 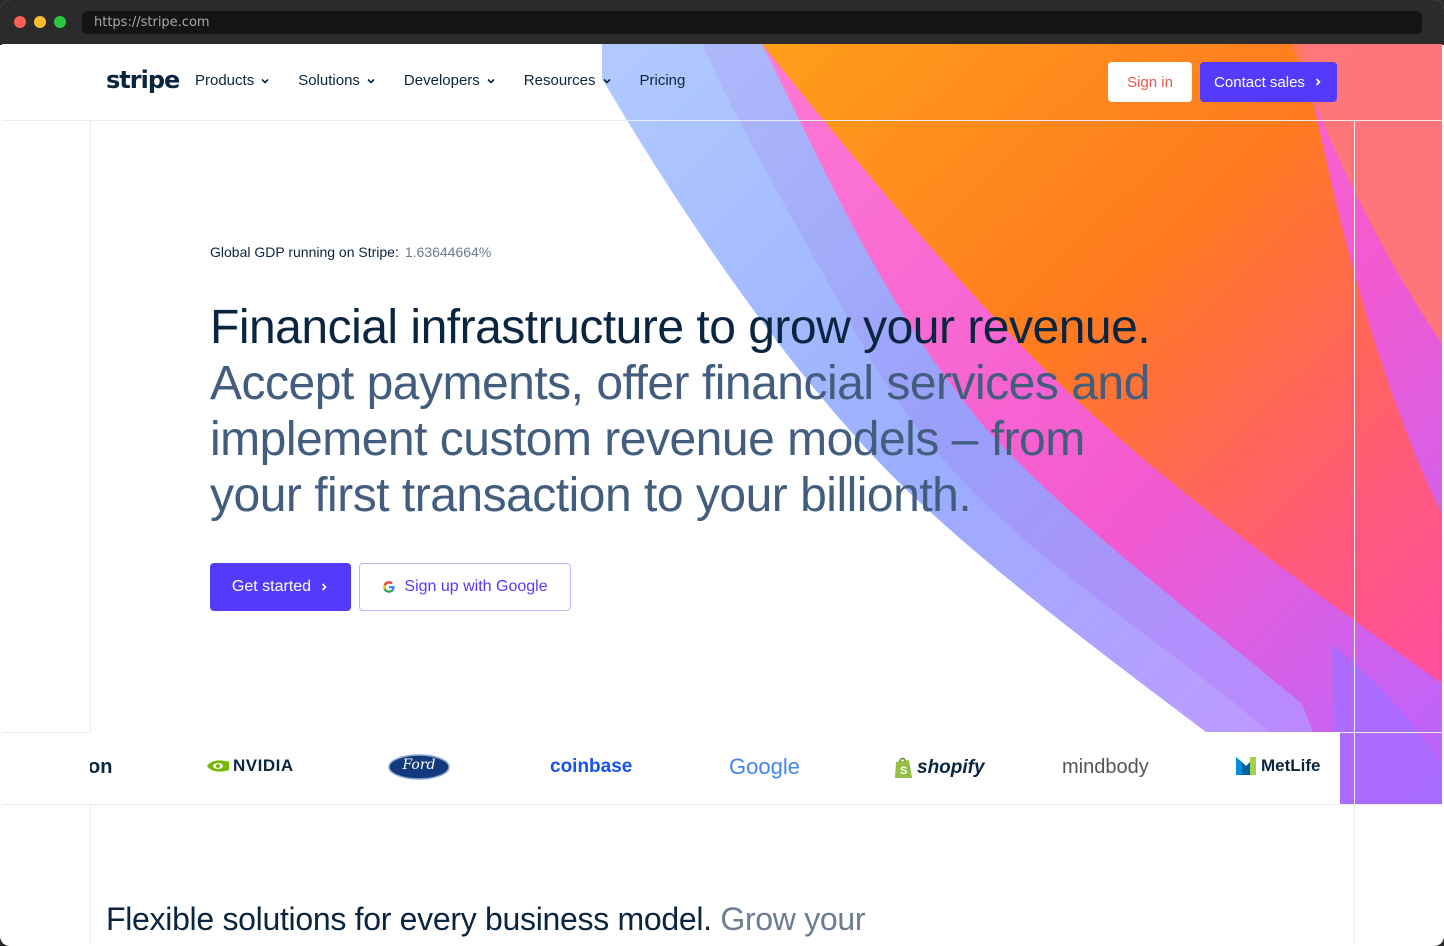 What do you see at coordinates (1354, 532) in the screenshot?
I see `guide-line-right` at bounding box center [1354, 532].